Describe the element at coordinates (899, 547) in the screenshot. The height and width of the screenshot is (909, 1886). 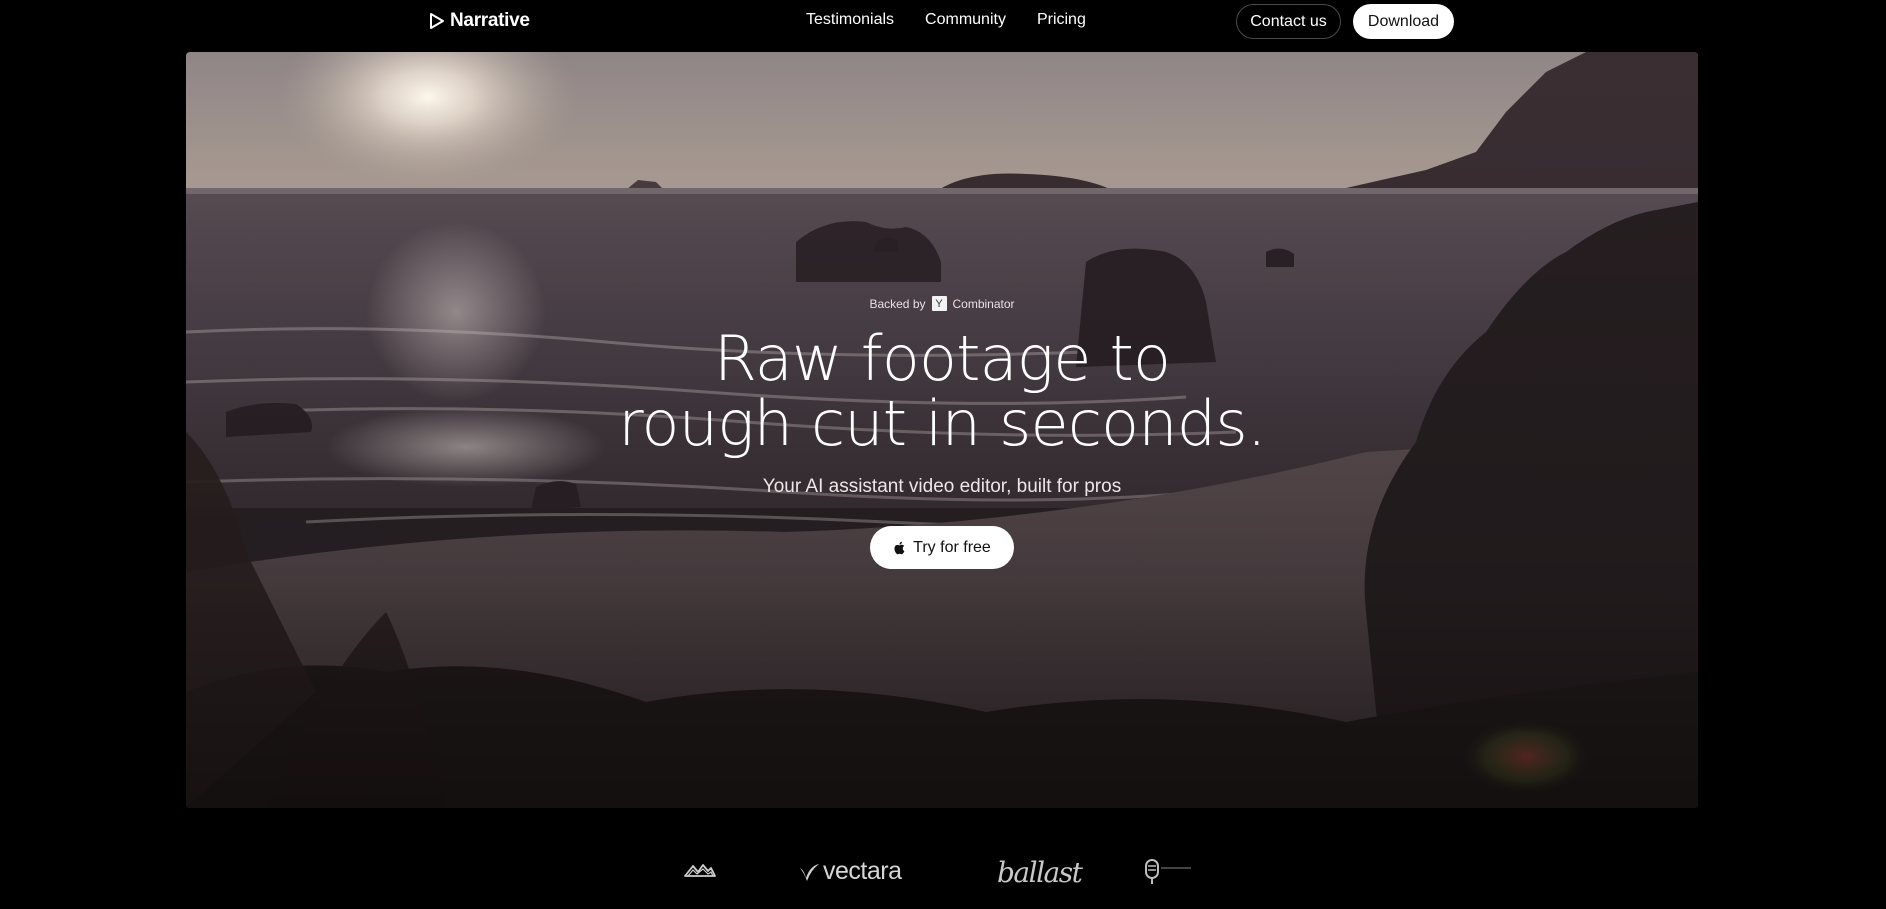
I see `apple-icon` at that location.